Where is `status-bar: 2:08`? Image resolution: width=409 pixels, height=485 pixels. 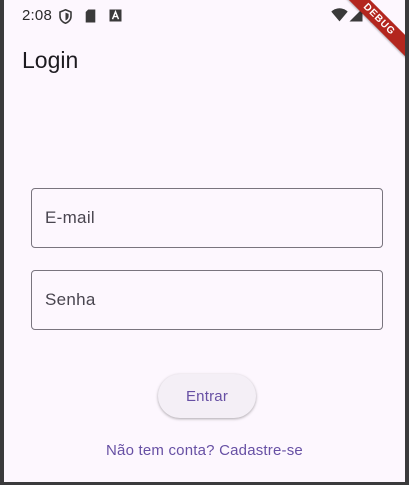 status-bar: 2:08 is located at coordinates (204, 16).